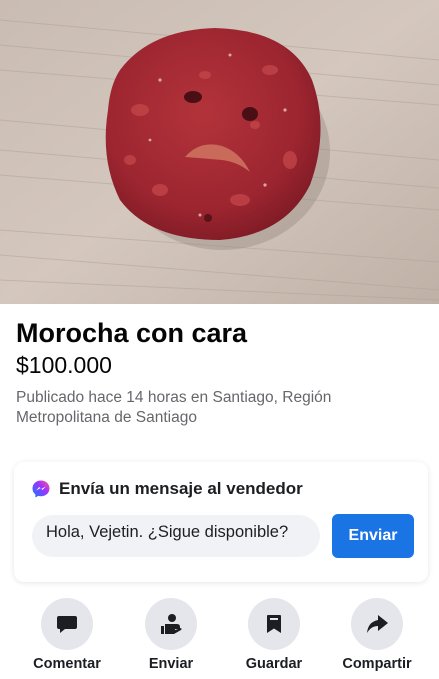 The height and width of the screenshot is (679, 439). What do you see at coordinates (167, 532) in the screenshot?
I see `message-input-text: Hola, Vejetin. ¿Sigue disponible?` at bounding box center [167, 532].